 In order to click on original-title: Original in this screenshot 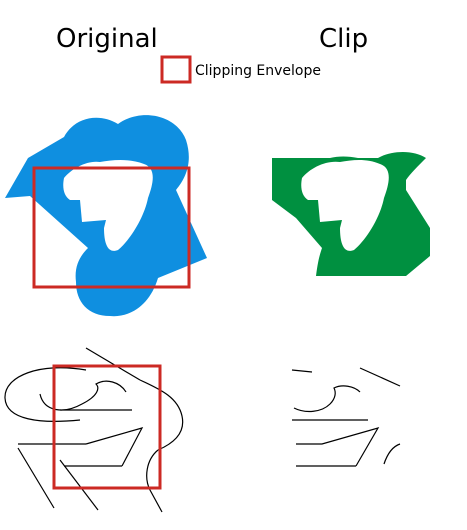, I will do `click(107, 39)`.